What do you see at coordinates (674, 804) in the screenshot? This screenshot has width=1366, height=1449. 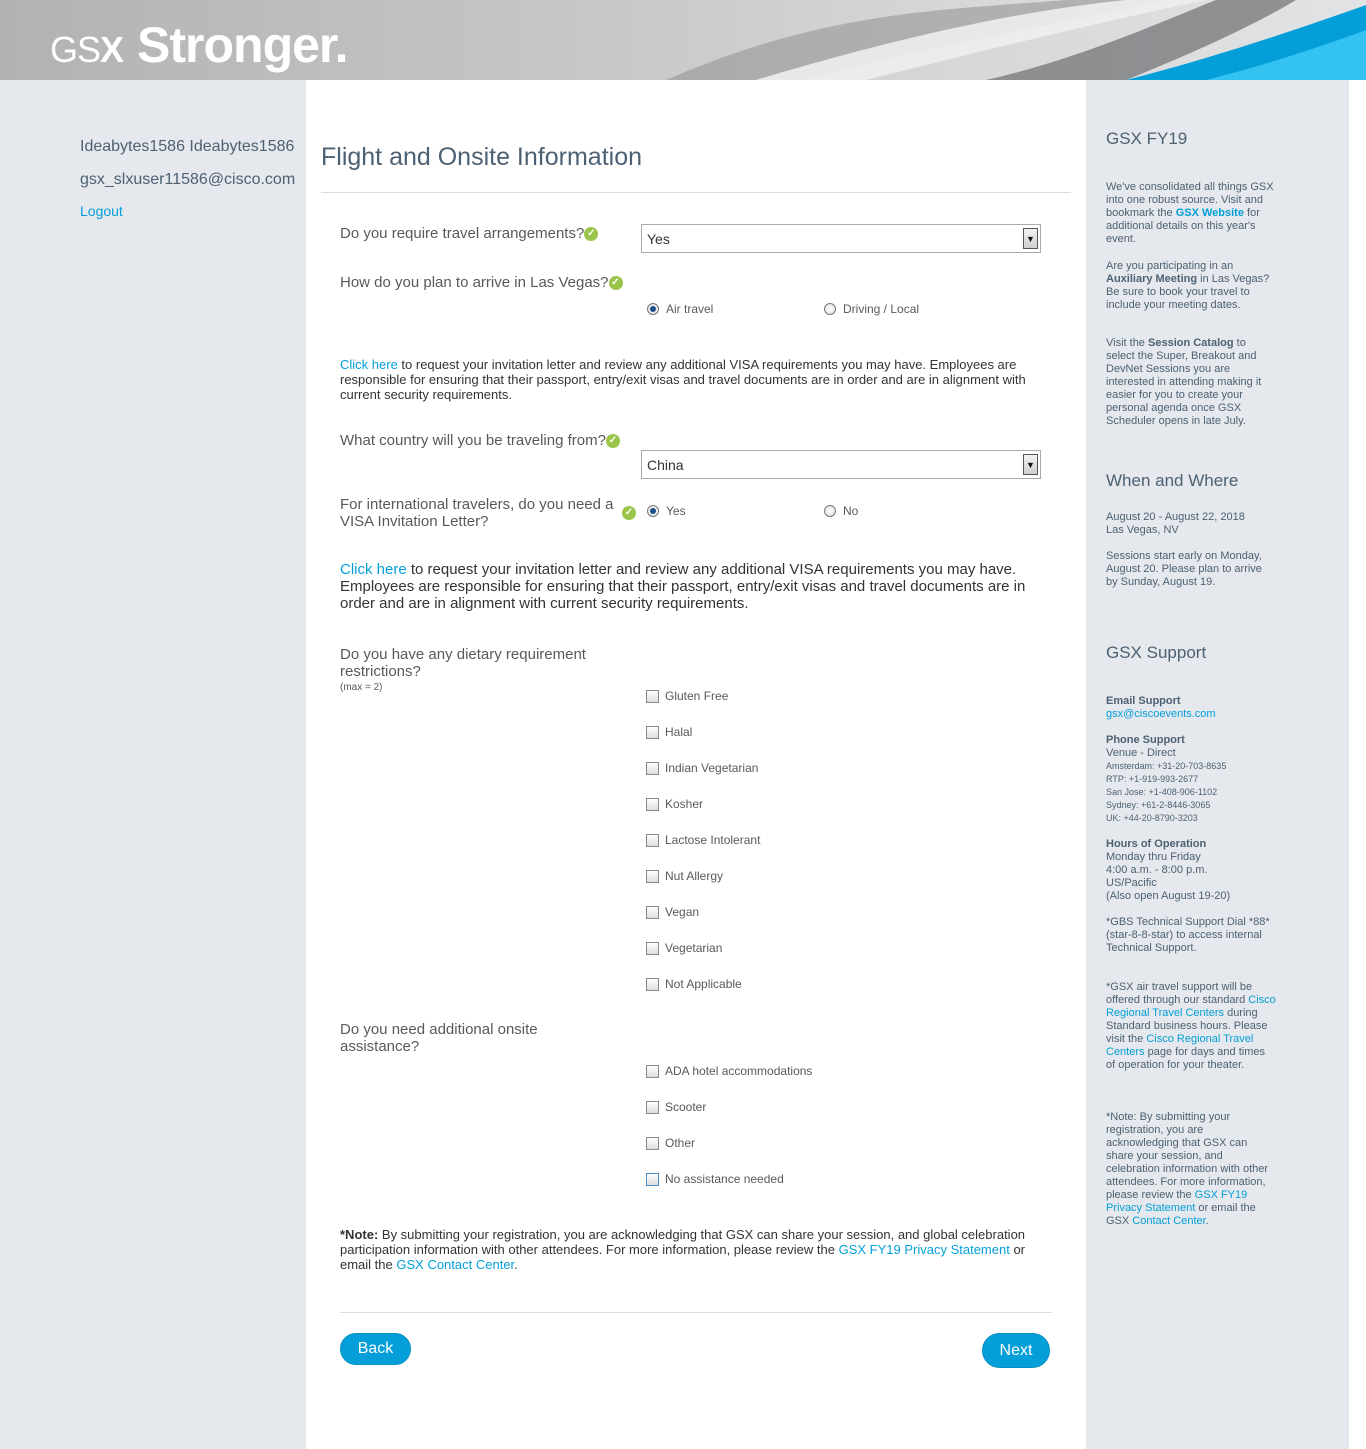 I see `checkbox-kosher: Kosher` at bounding box center [674, 804].